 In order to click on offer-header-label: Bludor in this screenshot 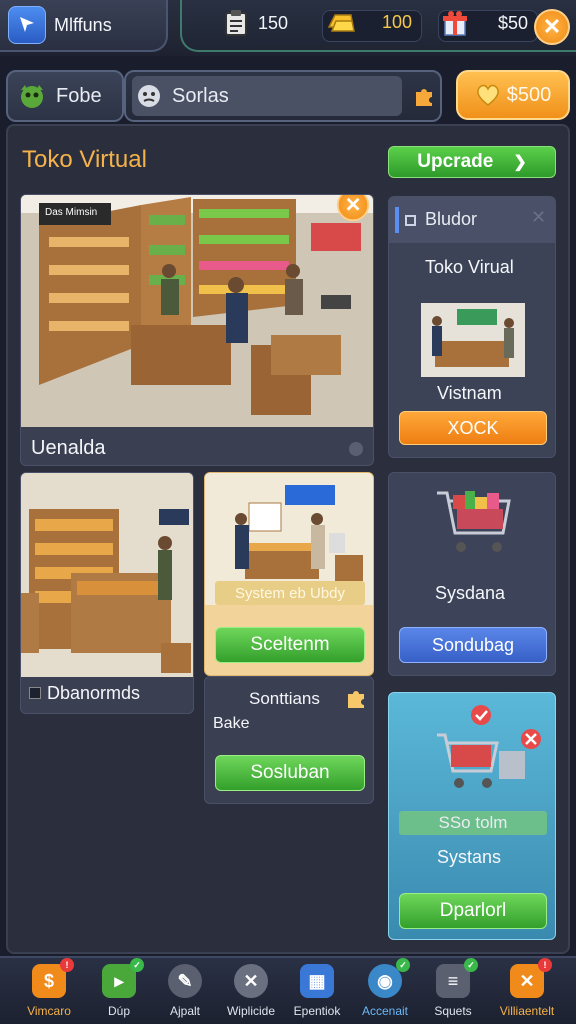, I will do `click(451, 219)`.